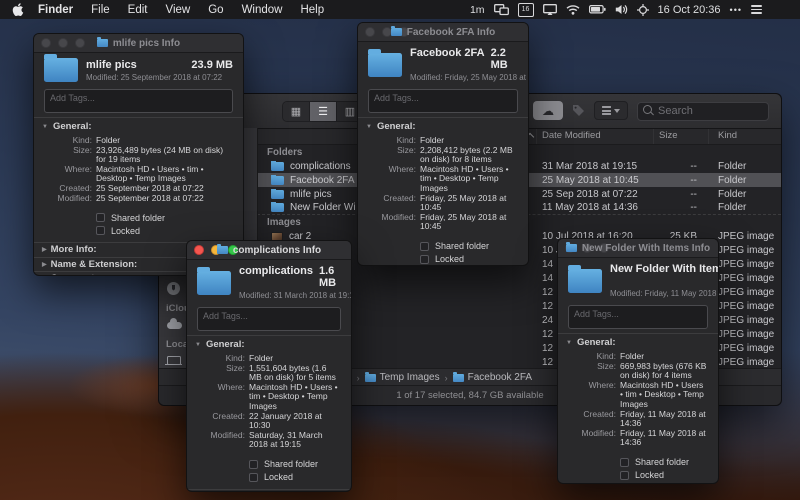  Describe the element at coordinates (402, 377) in the screenshot. I see `path-crumb-temp-images: Temp Images` at that location.